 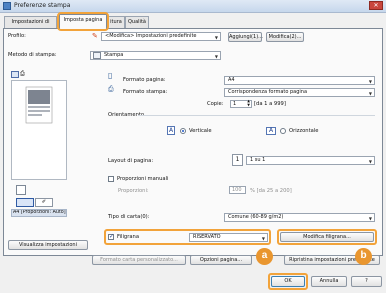 I want to click on page-format-icon: ▯, so click(x=110, y=75).